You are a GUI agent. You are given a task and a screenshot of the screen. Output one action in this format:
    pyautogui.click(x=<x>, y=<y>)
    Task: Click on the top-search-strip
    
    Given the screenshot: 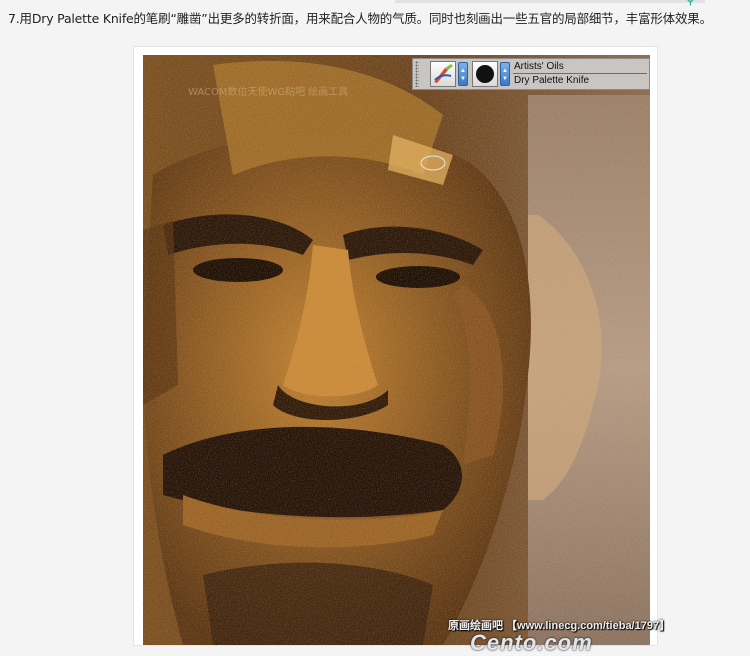 What is the action you would take?
    pyautogui.click(x=550, y=1)
    